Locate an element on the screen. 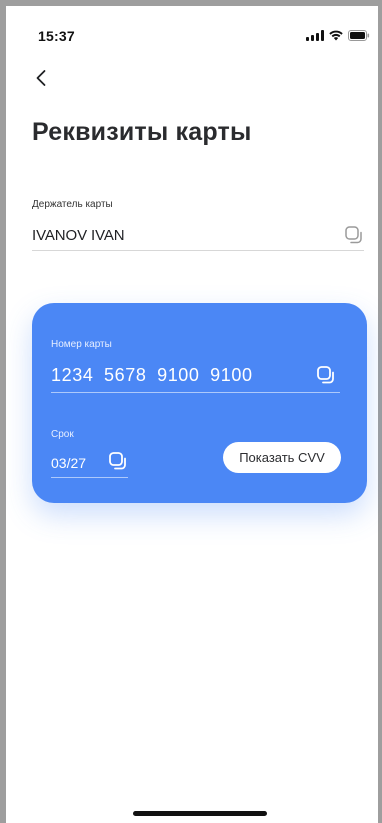 The height and width of the screenshot is (823, 382). battery-icon is located at coordinates (359, 35).